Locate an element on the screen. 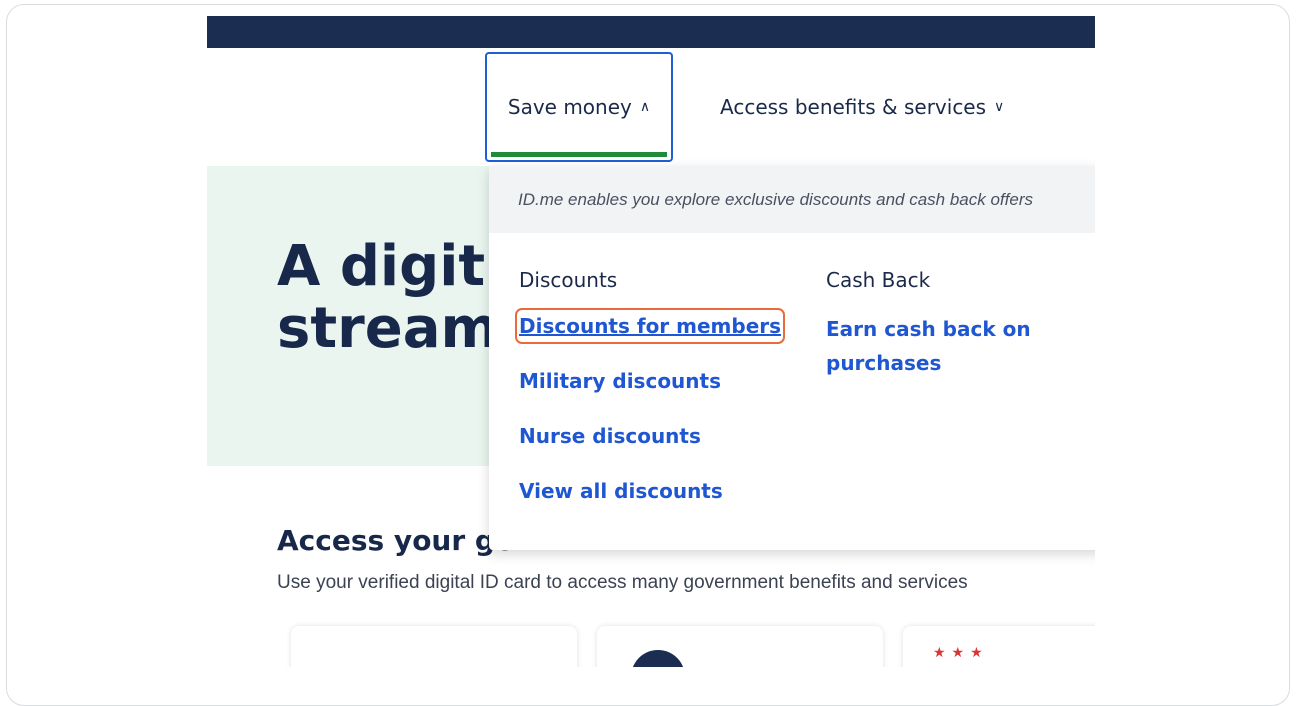  top-bar is located at coordinates (651, 32).